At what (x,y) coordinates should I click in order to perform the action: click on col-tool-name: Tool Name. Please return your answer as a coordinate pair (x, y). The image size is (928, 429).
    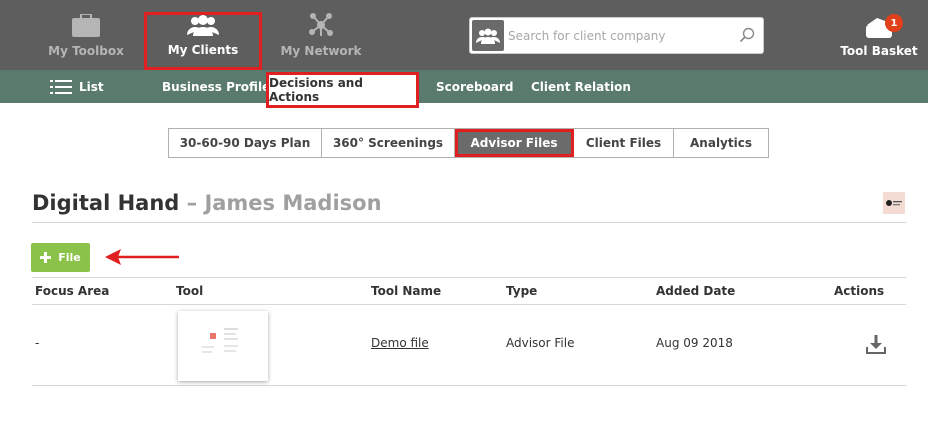
    Looking at the image, I should click on (406, 291).